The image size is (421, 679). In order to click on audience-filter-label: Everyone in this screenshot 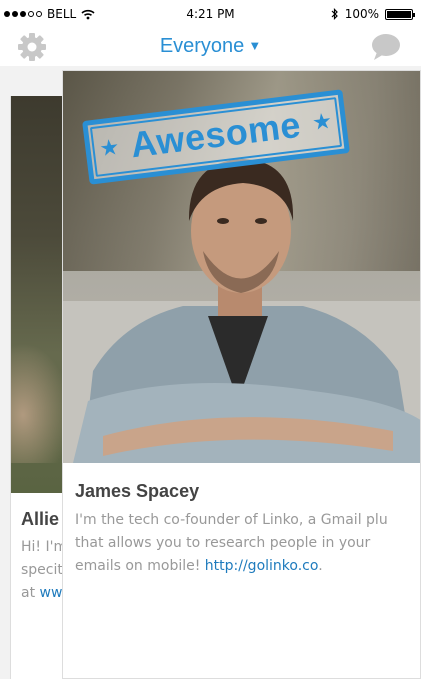, I will do `click(202, 46)`.